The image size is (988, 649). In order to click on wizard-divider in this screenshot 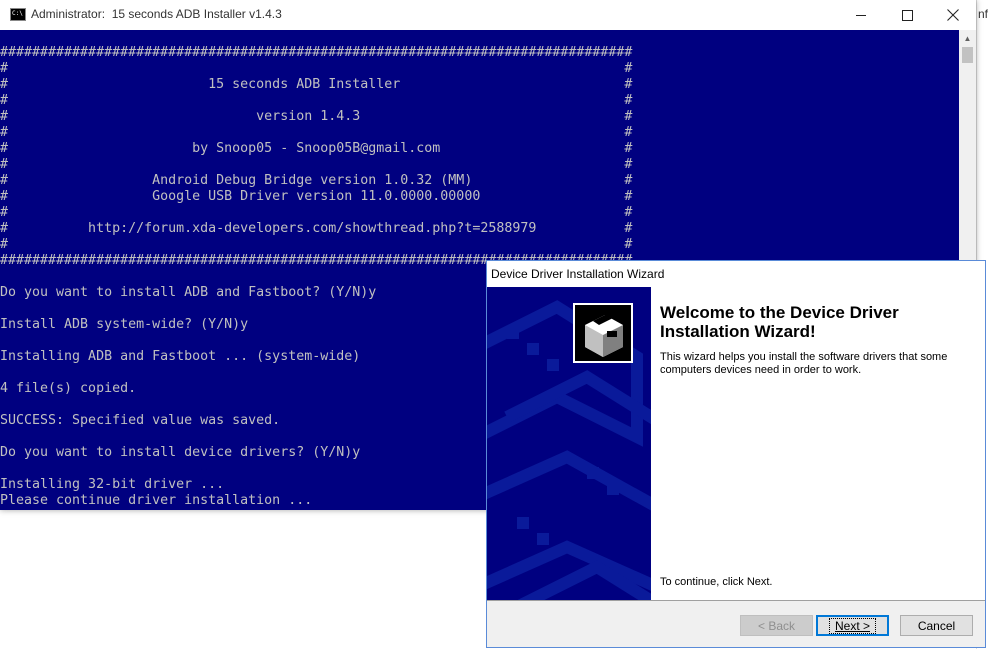, I will do `click(736, 600)`.